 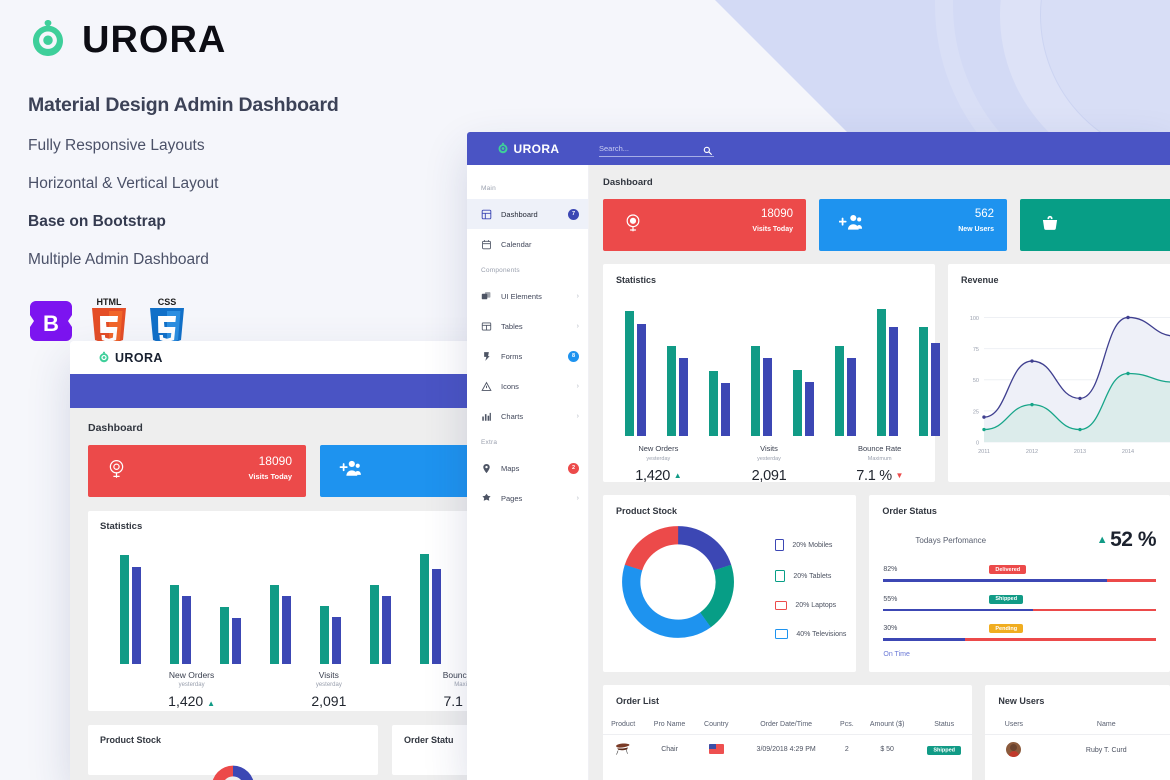 What do you see at coordinates (1021, 701) in the screenshot?
I see `new-users-title: New Users` at bounding box center [1021, 701].